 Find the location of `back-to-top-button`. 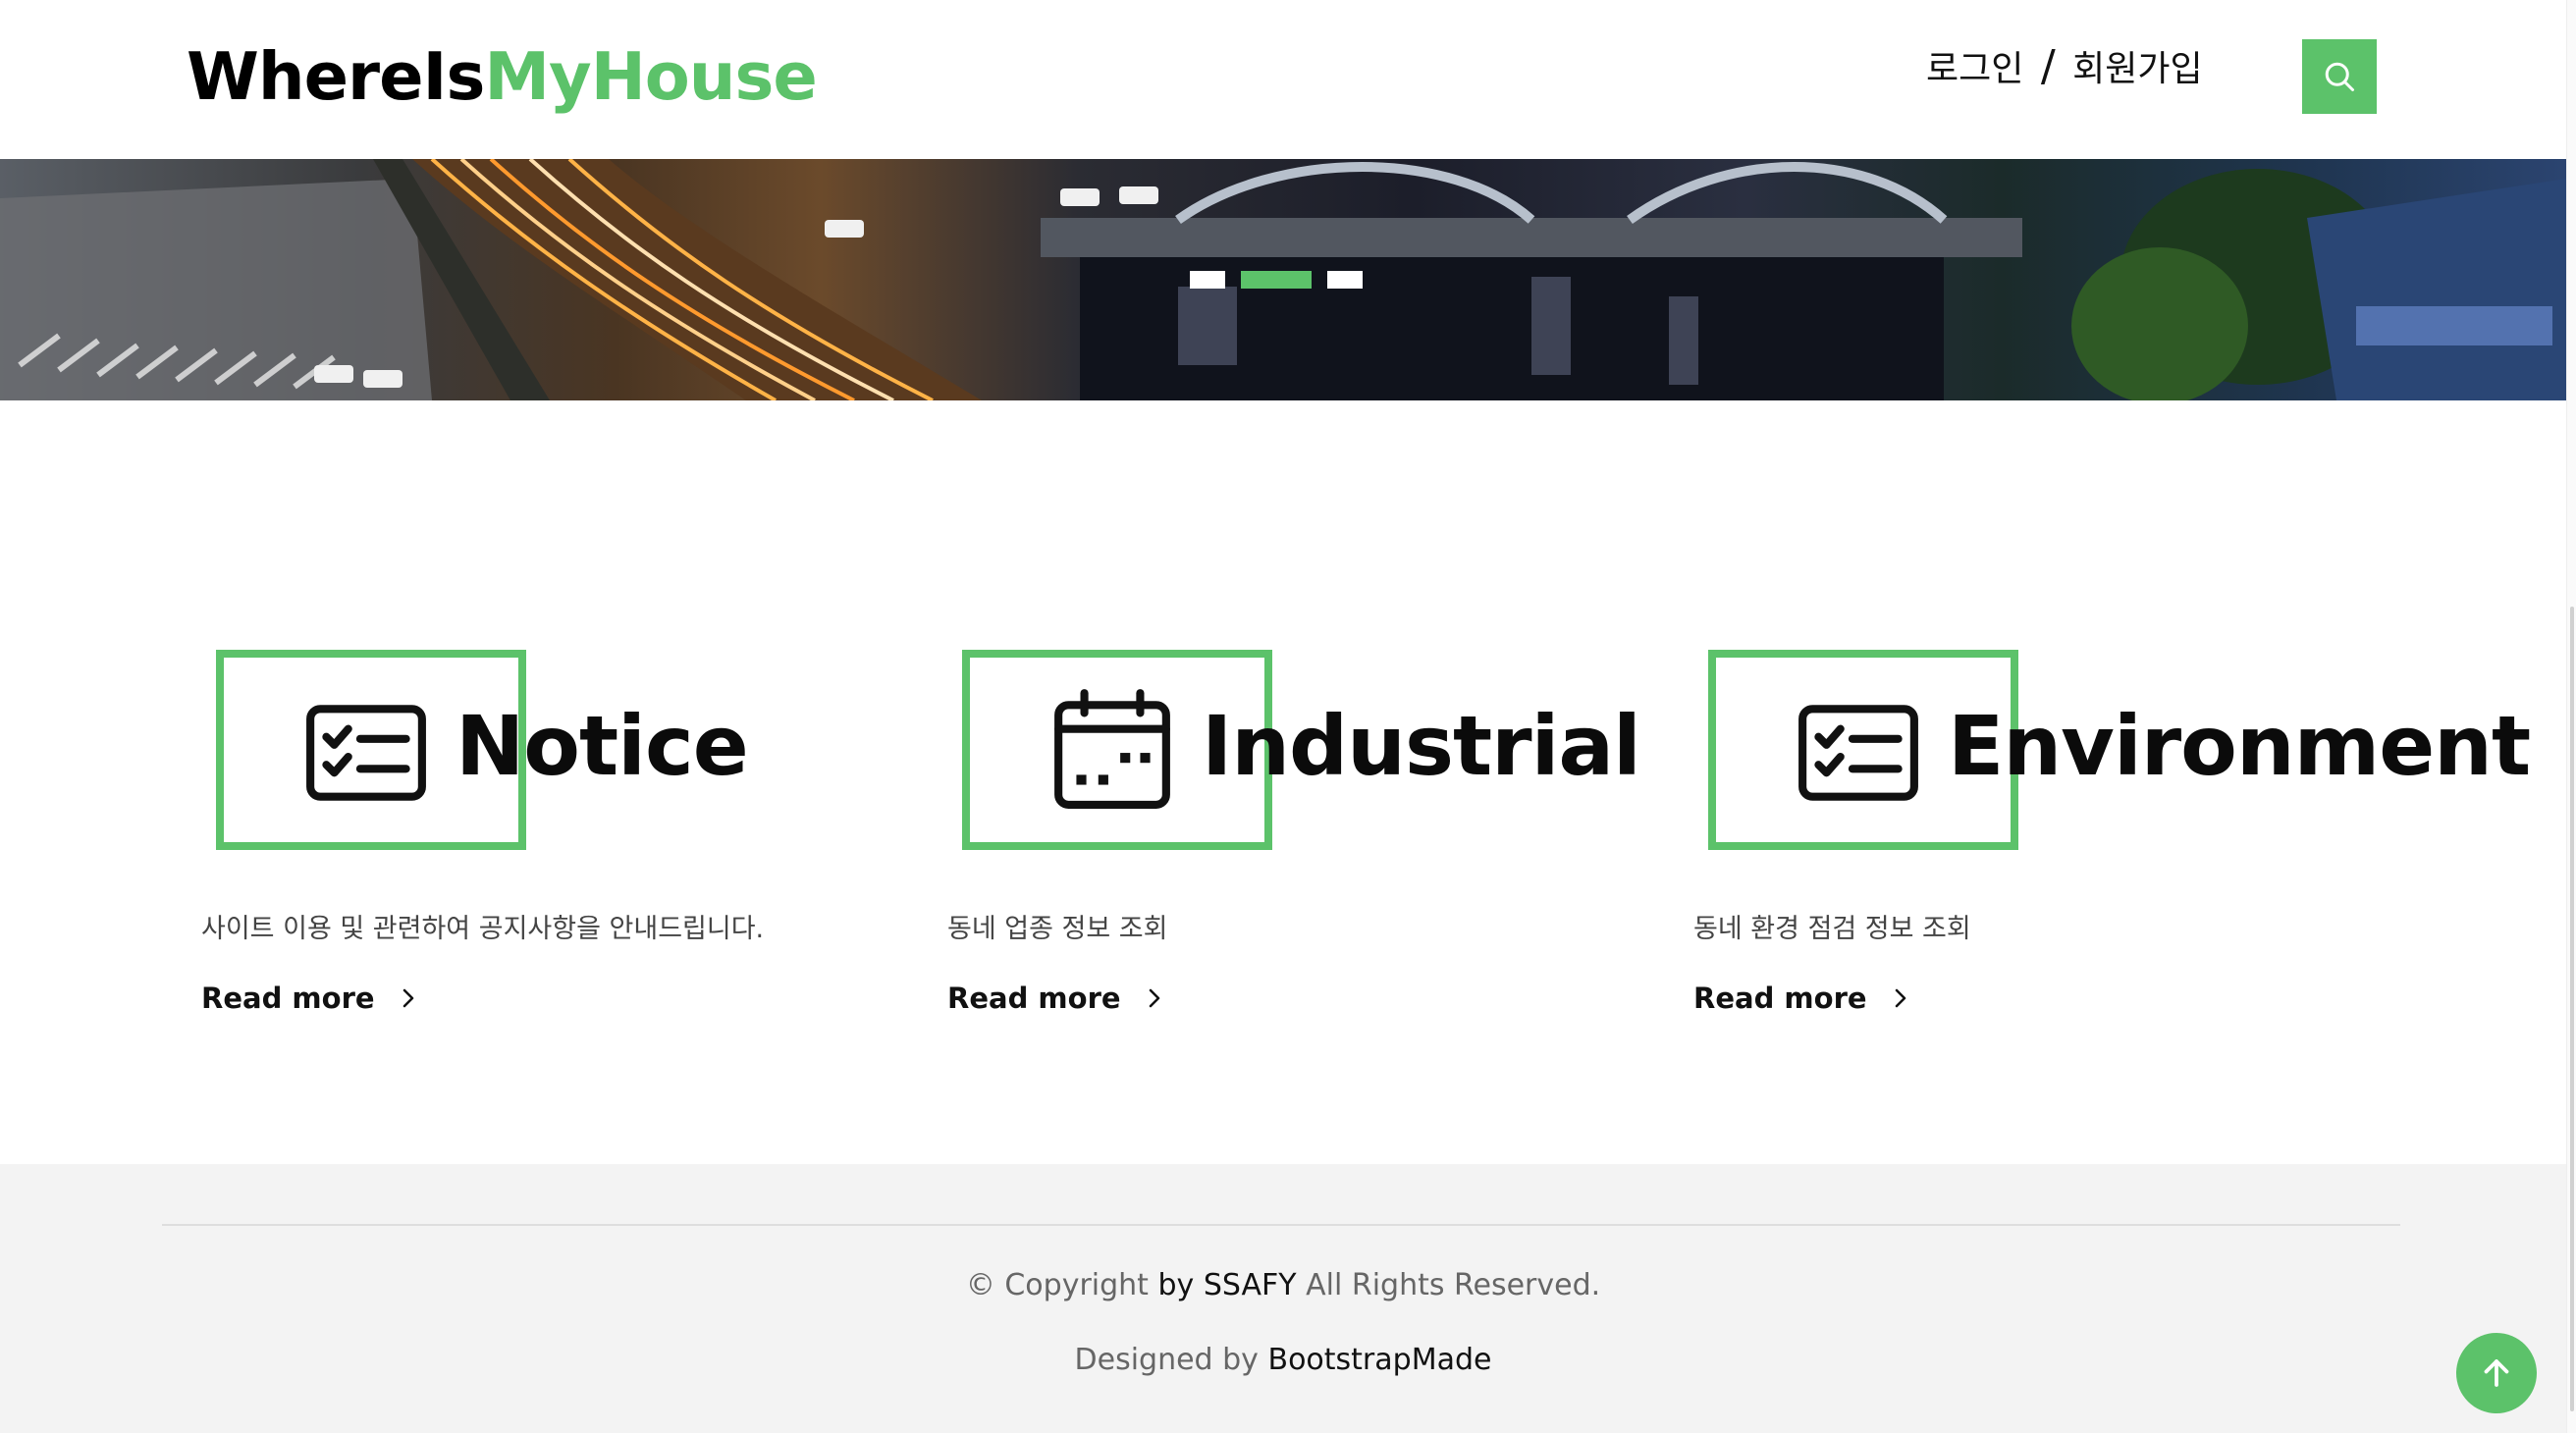

back-to-top-button is located at coordinates (2496, 1373).